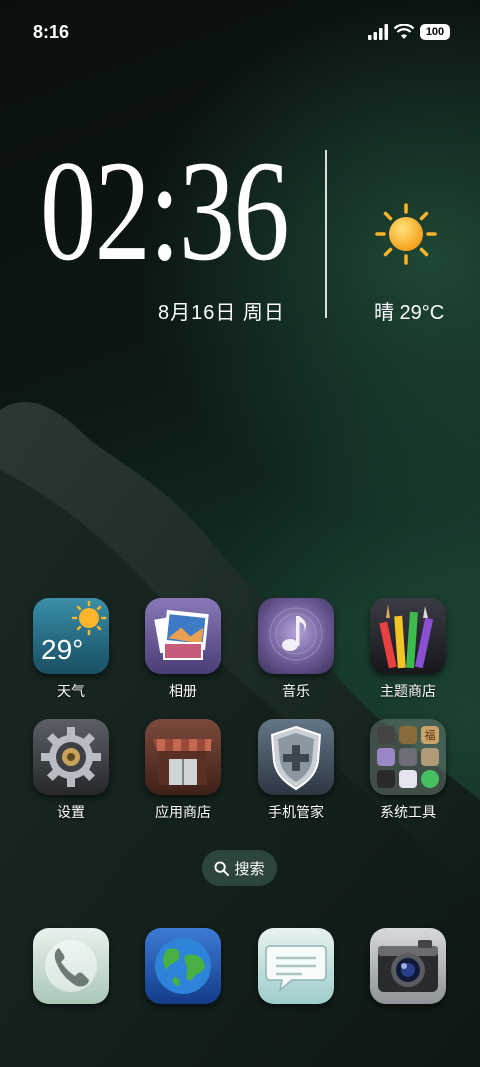 The image size is (480, 1067). What do you see at coordinates (296, 636) in the screenshot?
I see `music-icon` at bounding box center [296, 636].